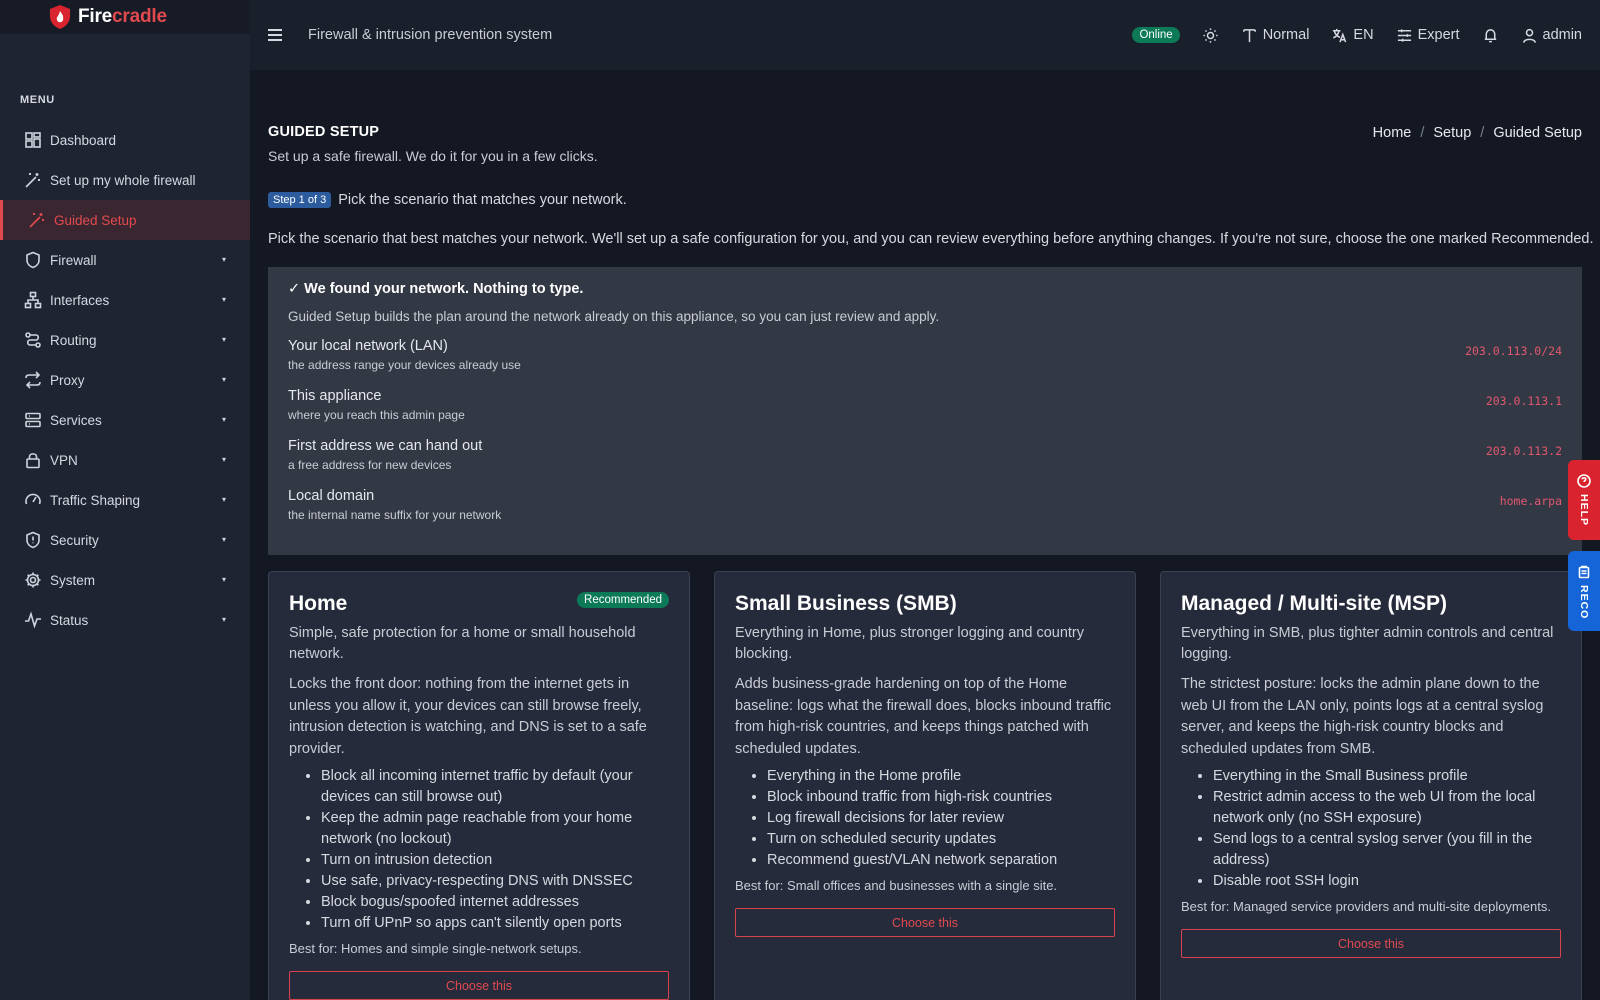  What do you see at coordinates (331, 496) in the screenshot?
I see `network-row-label: Local domain` at bounding box center [331, 496].